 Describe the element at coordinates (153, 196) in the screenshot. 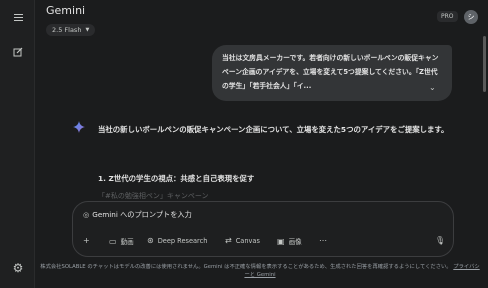

I see `response-faded-line: 「#私の勉強相ペン」キャンペーン` at that location.